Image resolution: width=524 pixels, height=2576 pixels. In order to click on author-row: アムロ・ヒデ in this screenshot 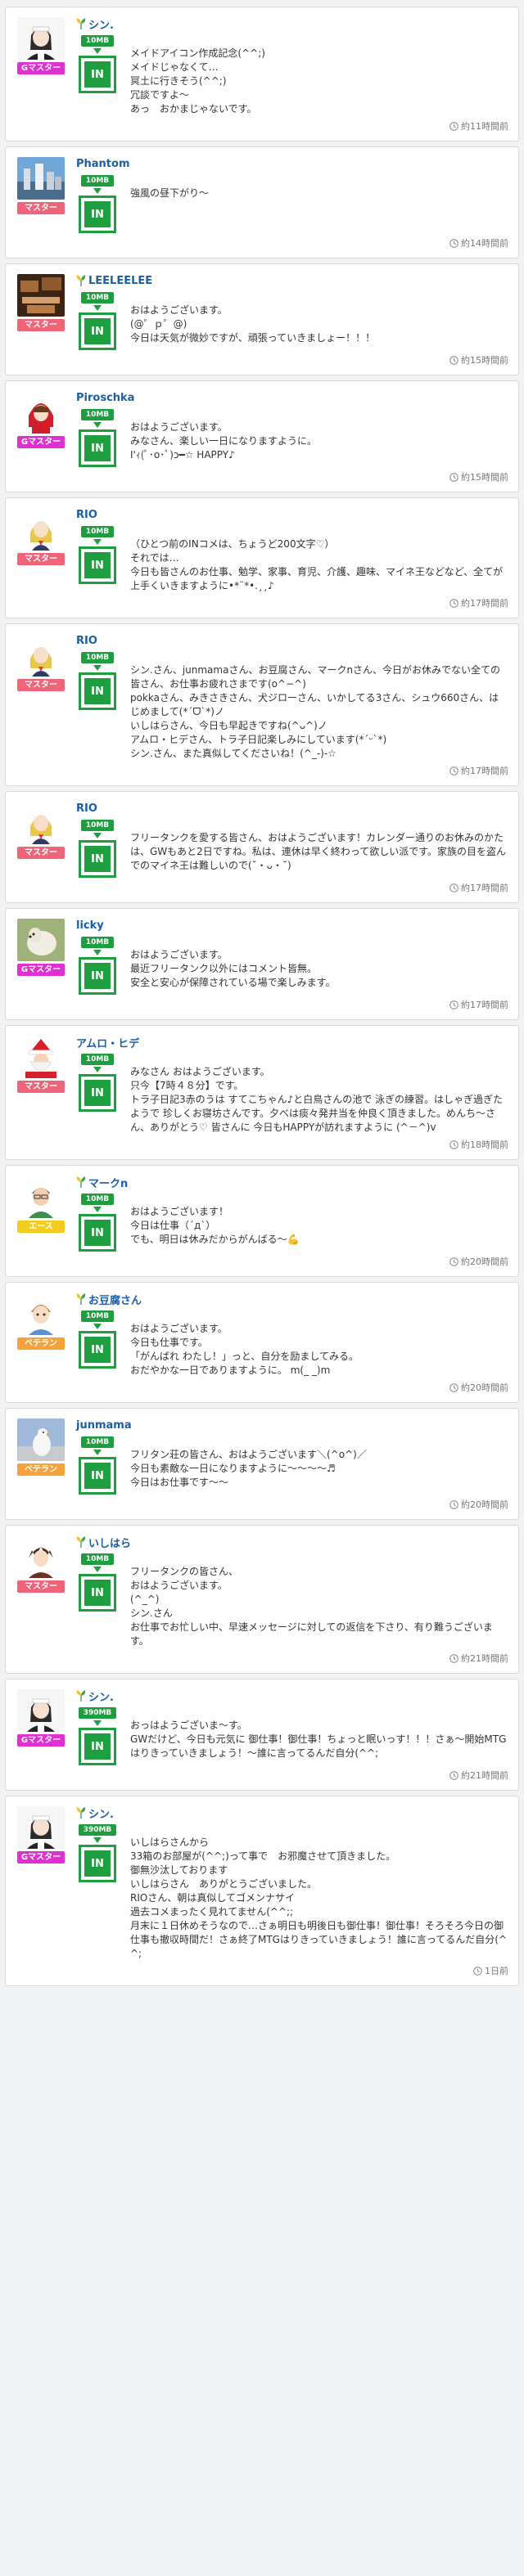, I will do `click(292, 1042)`.